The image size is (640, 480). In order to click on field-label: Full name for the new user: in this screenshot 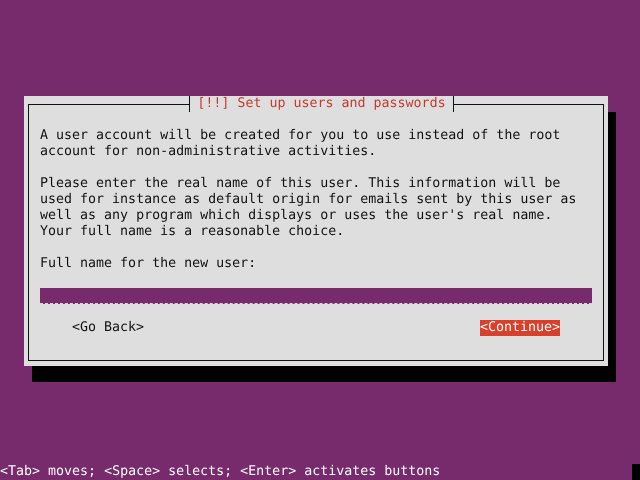, I will do `click(149, 264)`.